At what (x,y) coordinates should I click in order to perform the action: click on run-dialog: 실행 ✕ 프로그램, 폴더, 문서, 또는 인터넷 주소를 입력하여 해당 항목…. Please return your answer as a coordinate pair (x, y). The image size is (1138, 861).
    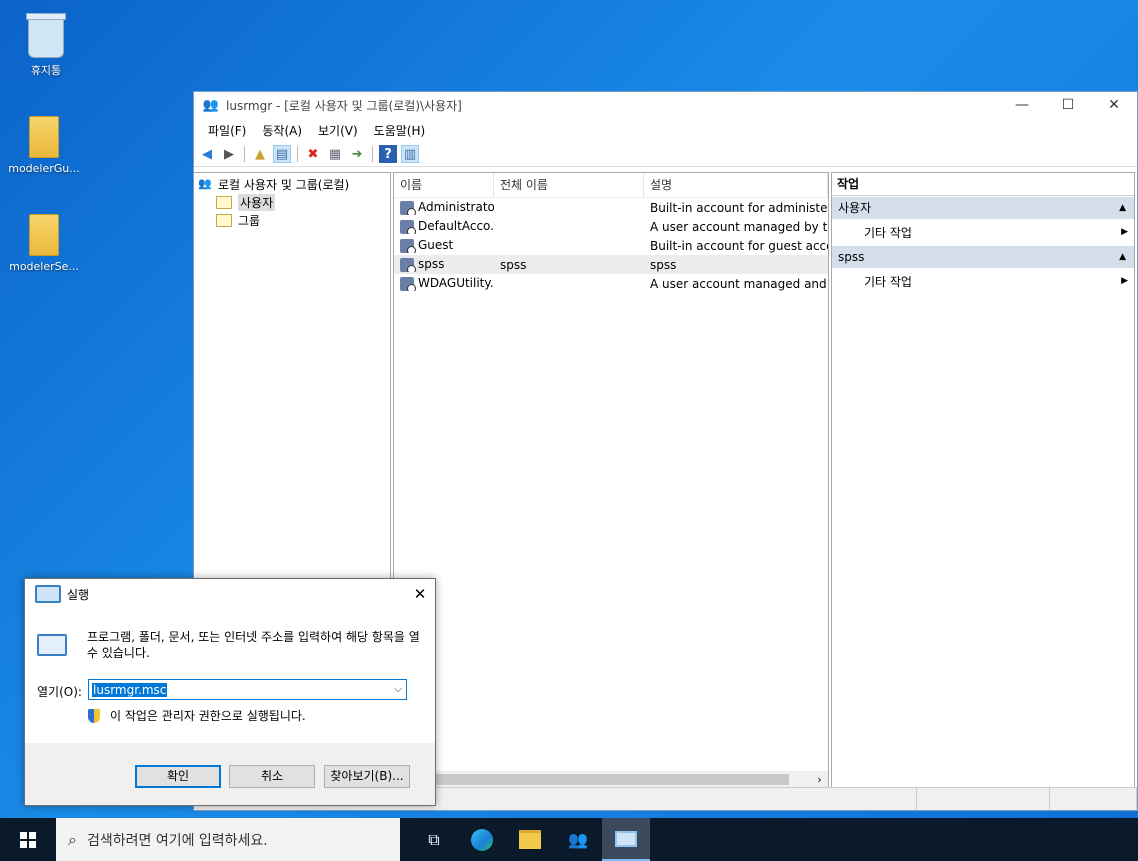
    Looking at the image, I should click on (230, 692).